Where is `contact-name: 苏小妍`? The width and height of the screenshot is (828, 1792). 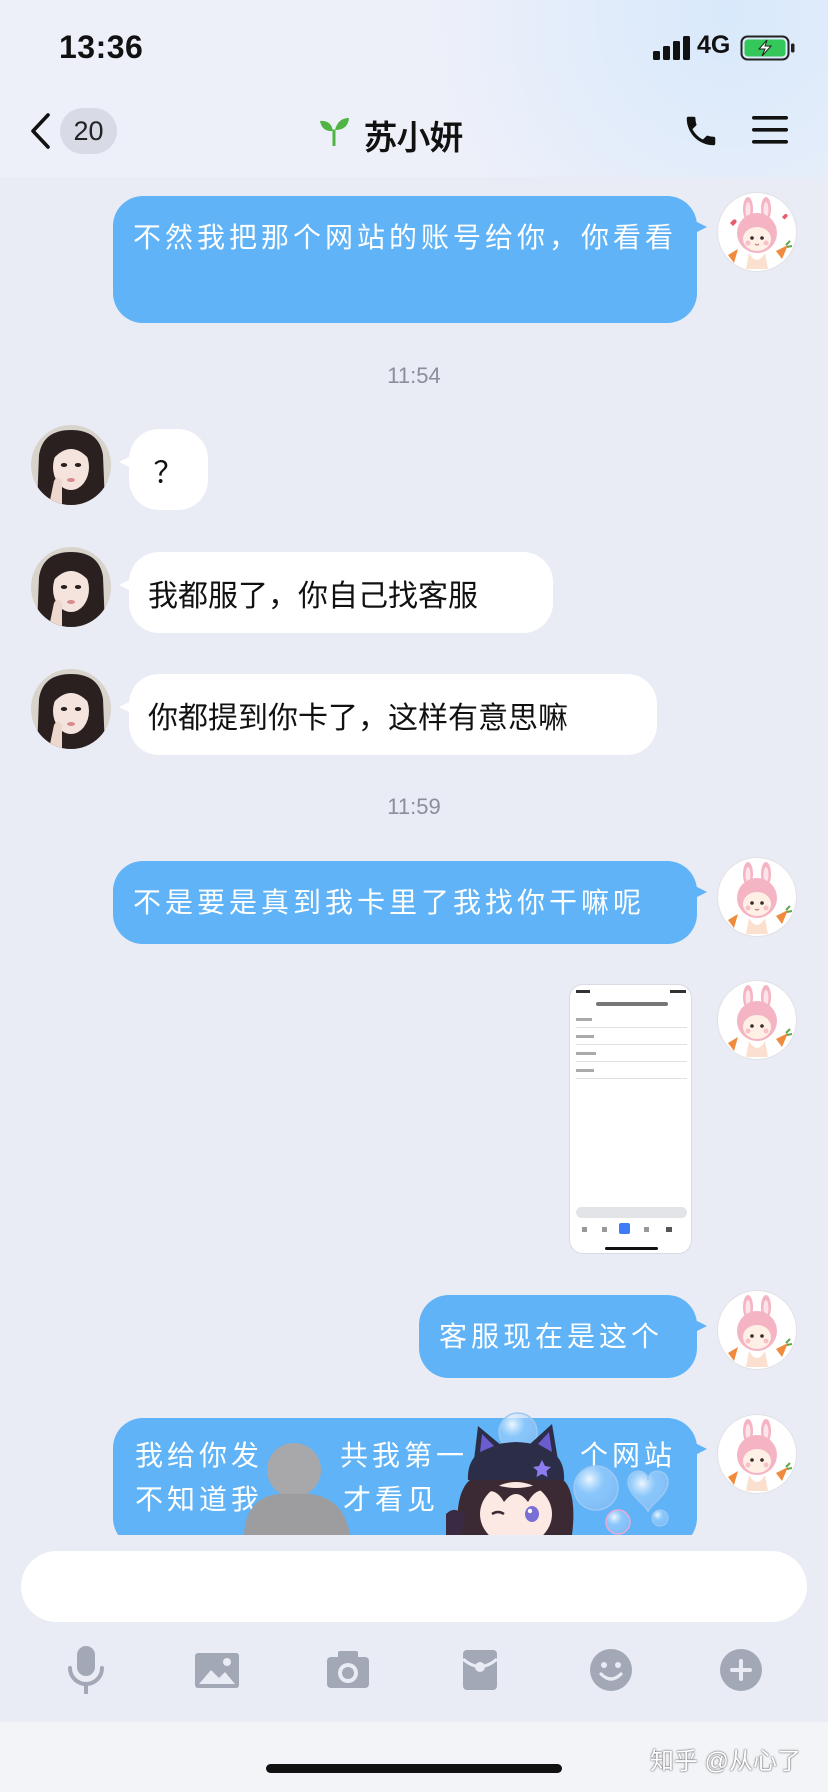 contact-name: 苏小妍 is located at coordinates (413, 135).